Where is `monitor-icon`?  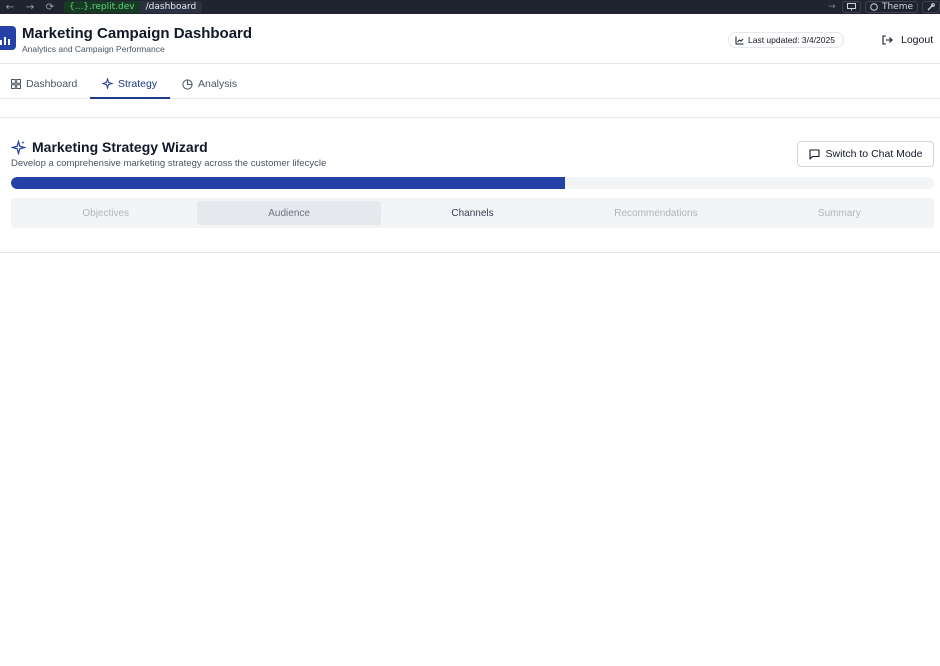
monitor-icon is located at coordinates (851, 7).